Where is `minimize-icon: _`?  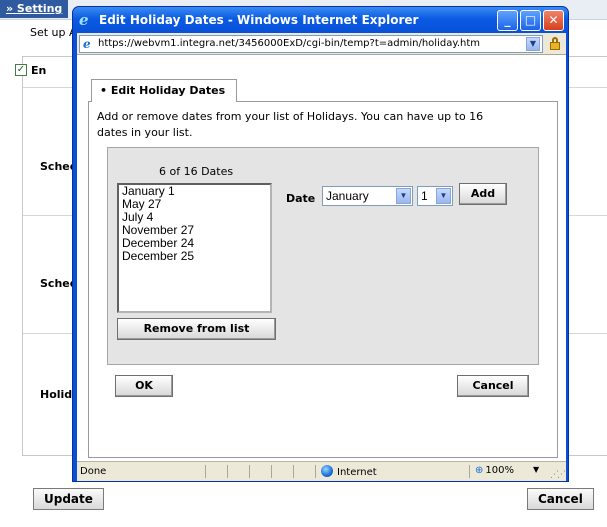 minimize-icon: _ is located at coordinates (507, 20).